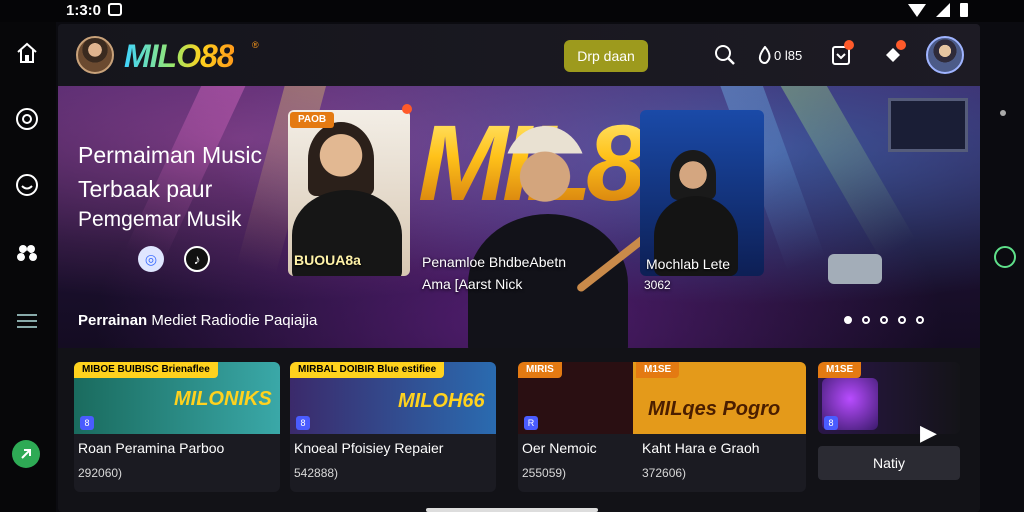 Image resolution: width=1024 pixels, height=512 pixels. What do you see at coordinates (312, 120) in the screenshot?
I see `card-tag: PAOB` at bounding box center [312, 120].